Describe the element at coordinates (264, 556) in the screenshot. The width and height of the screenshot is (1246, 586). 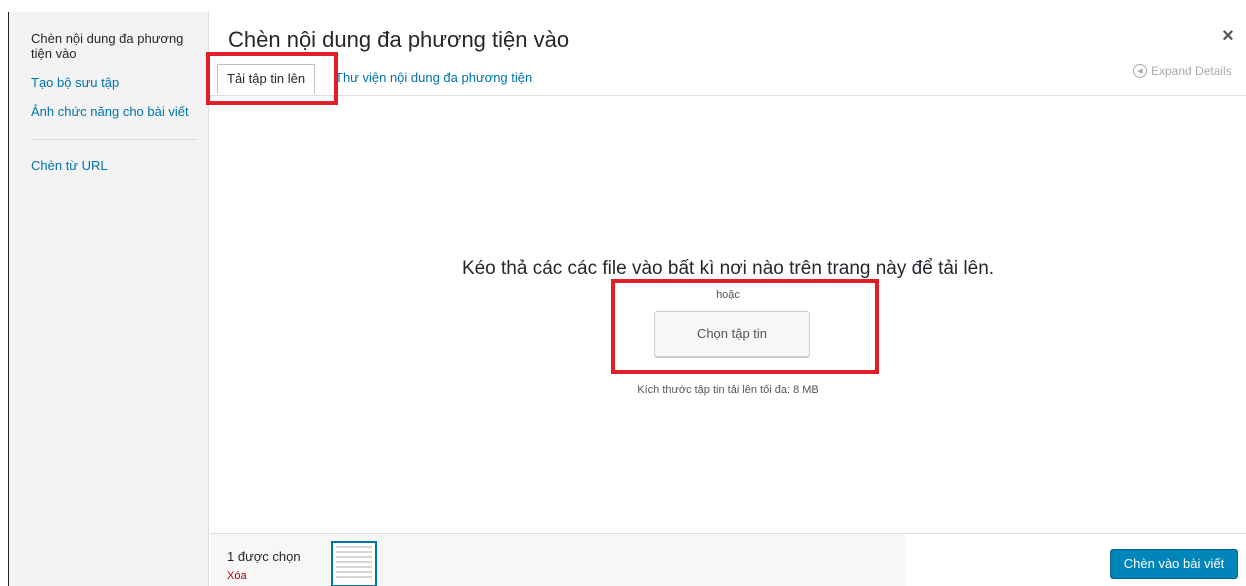
I see `selection-count: 1 được chọn` at that location.